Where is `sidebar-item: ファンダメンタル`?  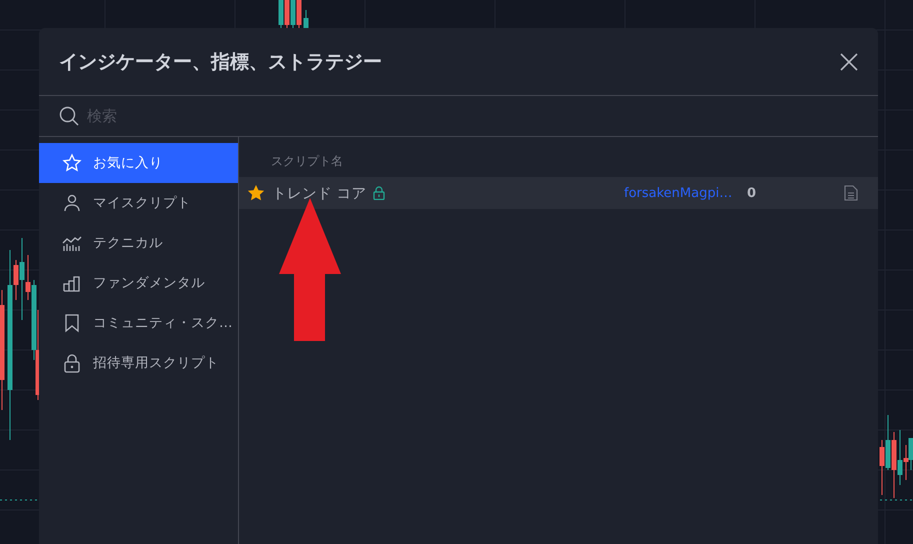 sidebar-item: ファンダメンタル is located at coordinates (138, 283).